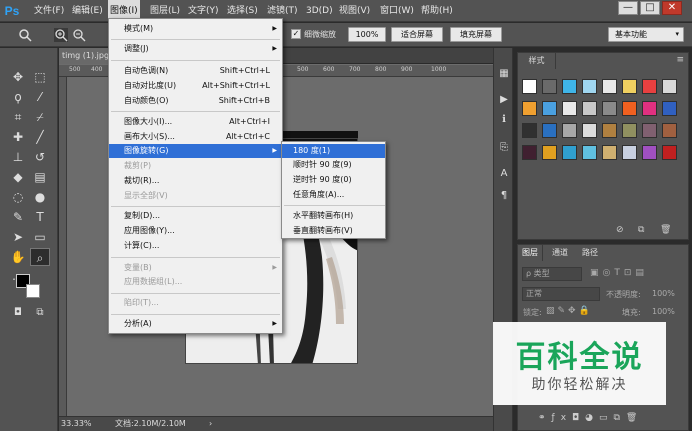  What do you see at coordinates (646, 34) in the screenshot?
I see `workspace-select: 基本功能 ▾` at bounding box center [646, 34].